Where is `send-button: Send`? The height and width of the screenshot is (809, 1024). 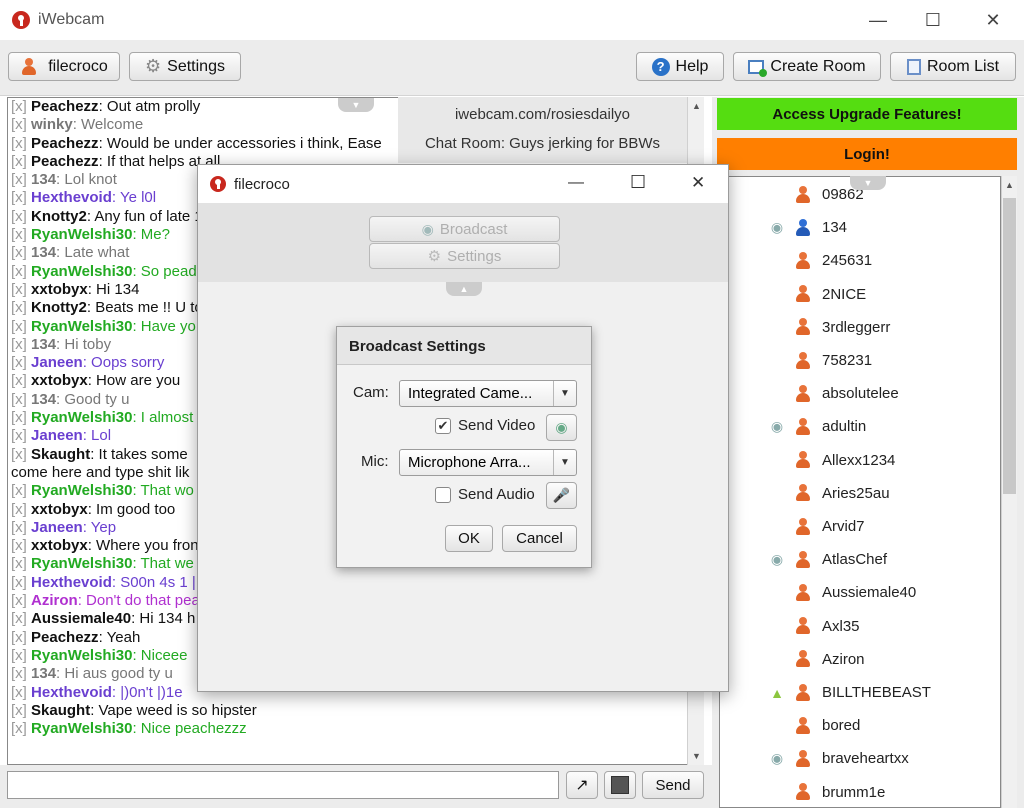 send-button: Send is located at coordinates (673, 785).